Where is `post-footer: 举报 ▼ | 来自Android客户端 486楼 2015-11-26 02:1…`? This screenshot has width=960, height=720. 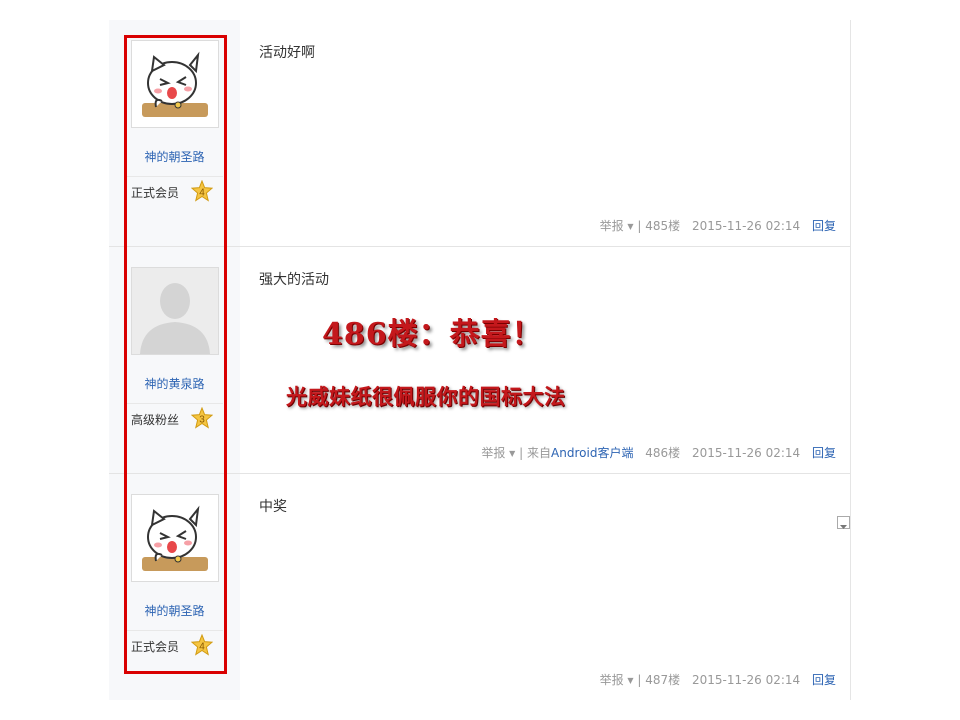 post-footer: 举报 ▼ | 来自Android客户端 486楼 2015-11-26 02:1… is located at coordinates (658, 452).